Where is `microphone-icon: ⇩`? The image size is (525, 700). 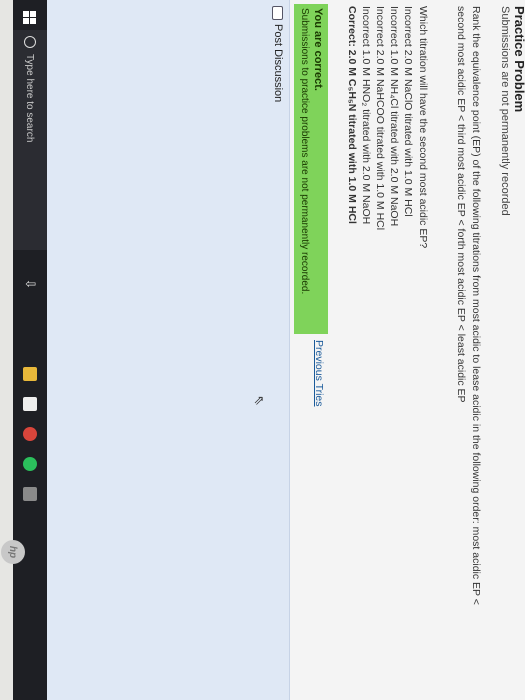
microphone-icon: ⇩ is located at coordinates (30, 284).